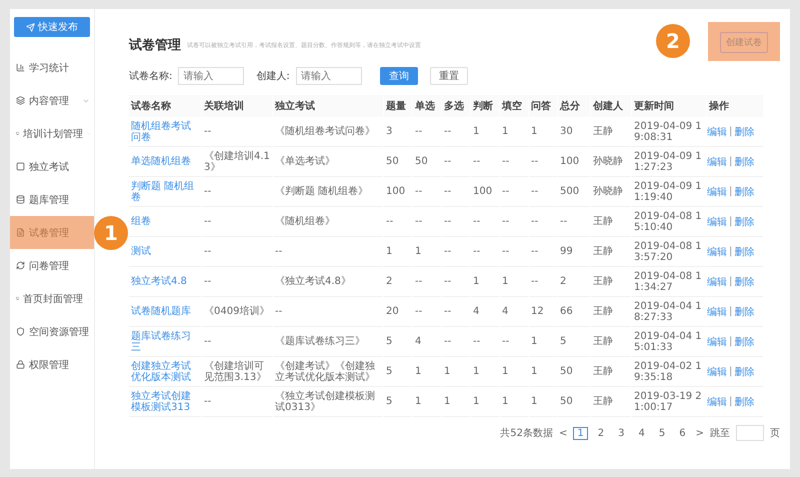 Image resolution: width=800 pixels, height=477 pixels. I want to click on table-cell-text: 2019-04-08 11:34:27, so click(668, 281).